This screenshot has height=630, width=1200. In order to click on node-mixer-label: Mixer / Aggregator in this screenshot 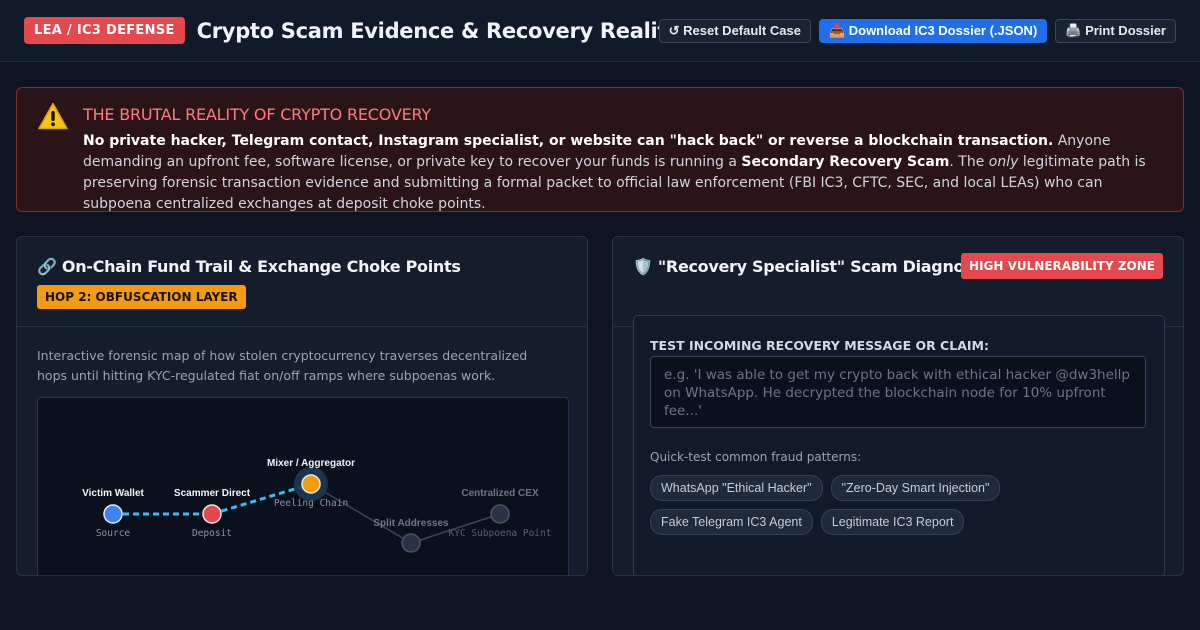, I will do `click(311, 463)`.